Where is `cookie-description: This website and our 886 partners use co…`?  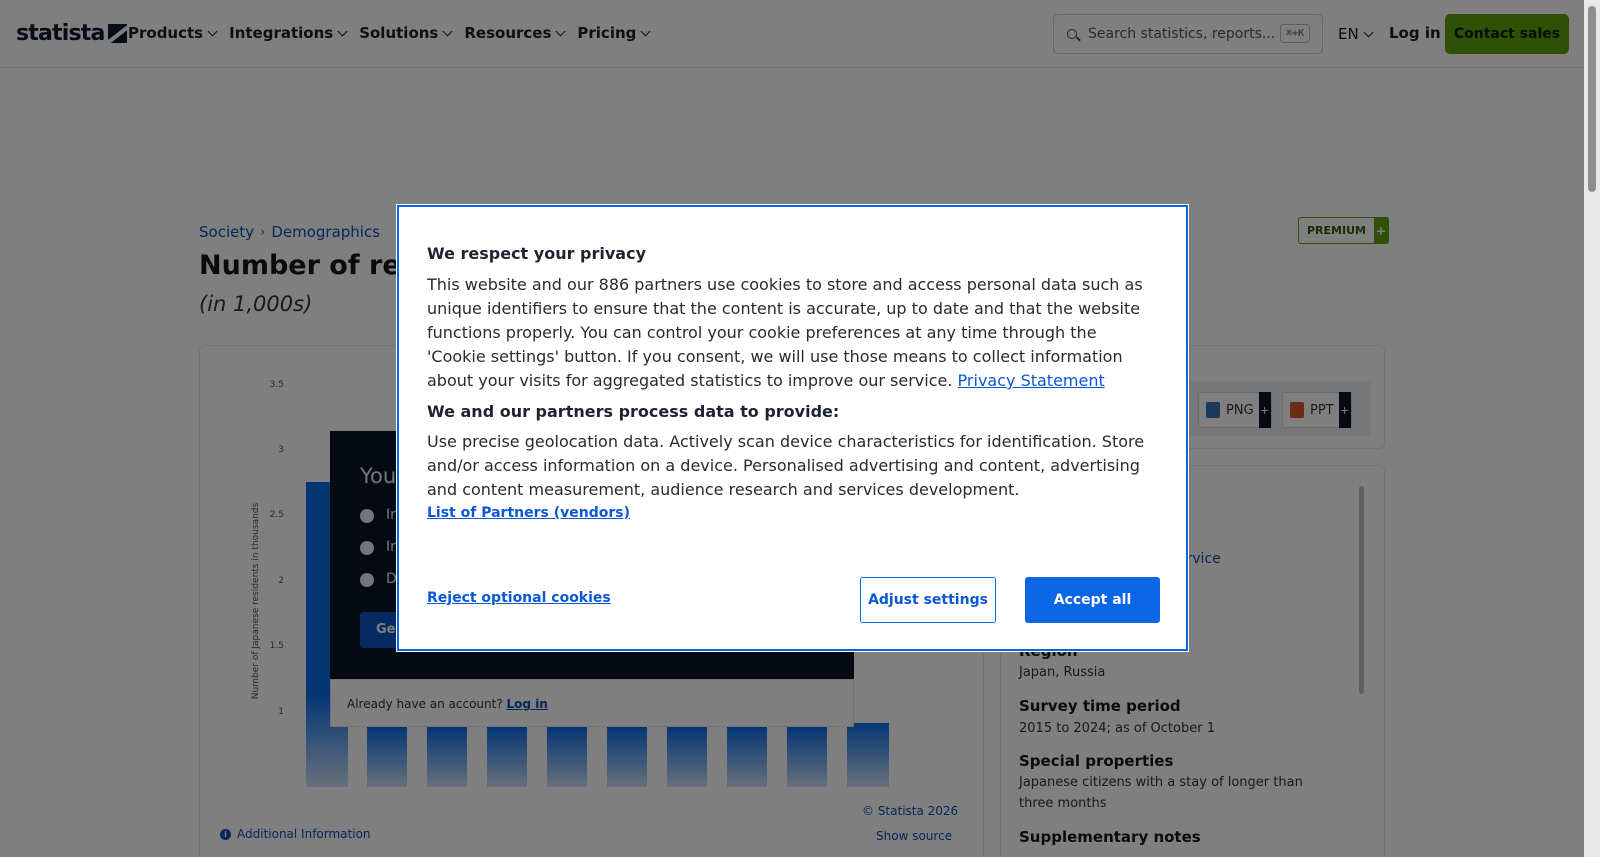 cookie-description: This website and our 886 partners use co… is located at coordinates (792, 333).